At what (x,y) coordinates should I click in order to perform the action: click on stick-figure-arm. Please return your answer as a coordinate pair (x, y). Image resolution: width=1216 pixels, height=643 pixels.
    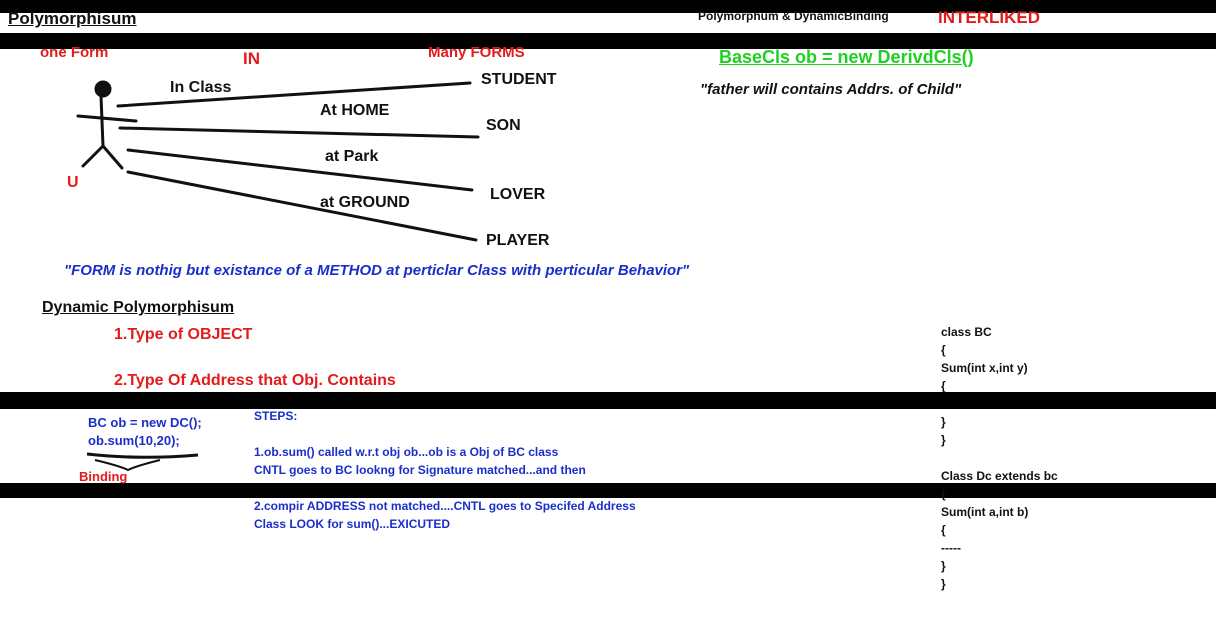
    Looking at the image, I should click on (107, 118).